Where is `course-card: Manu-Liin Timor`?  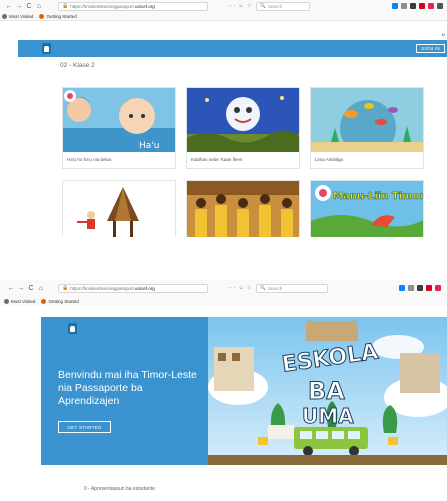 course-card: Manu-Liin Timor is located at coordinates (367, 208).